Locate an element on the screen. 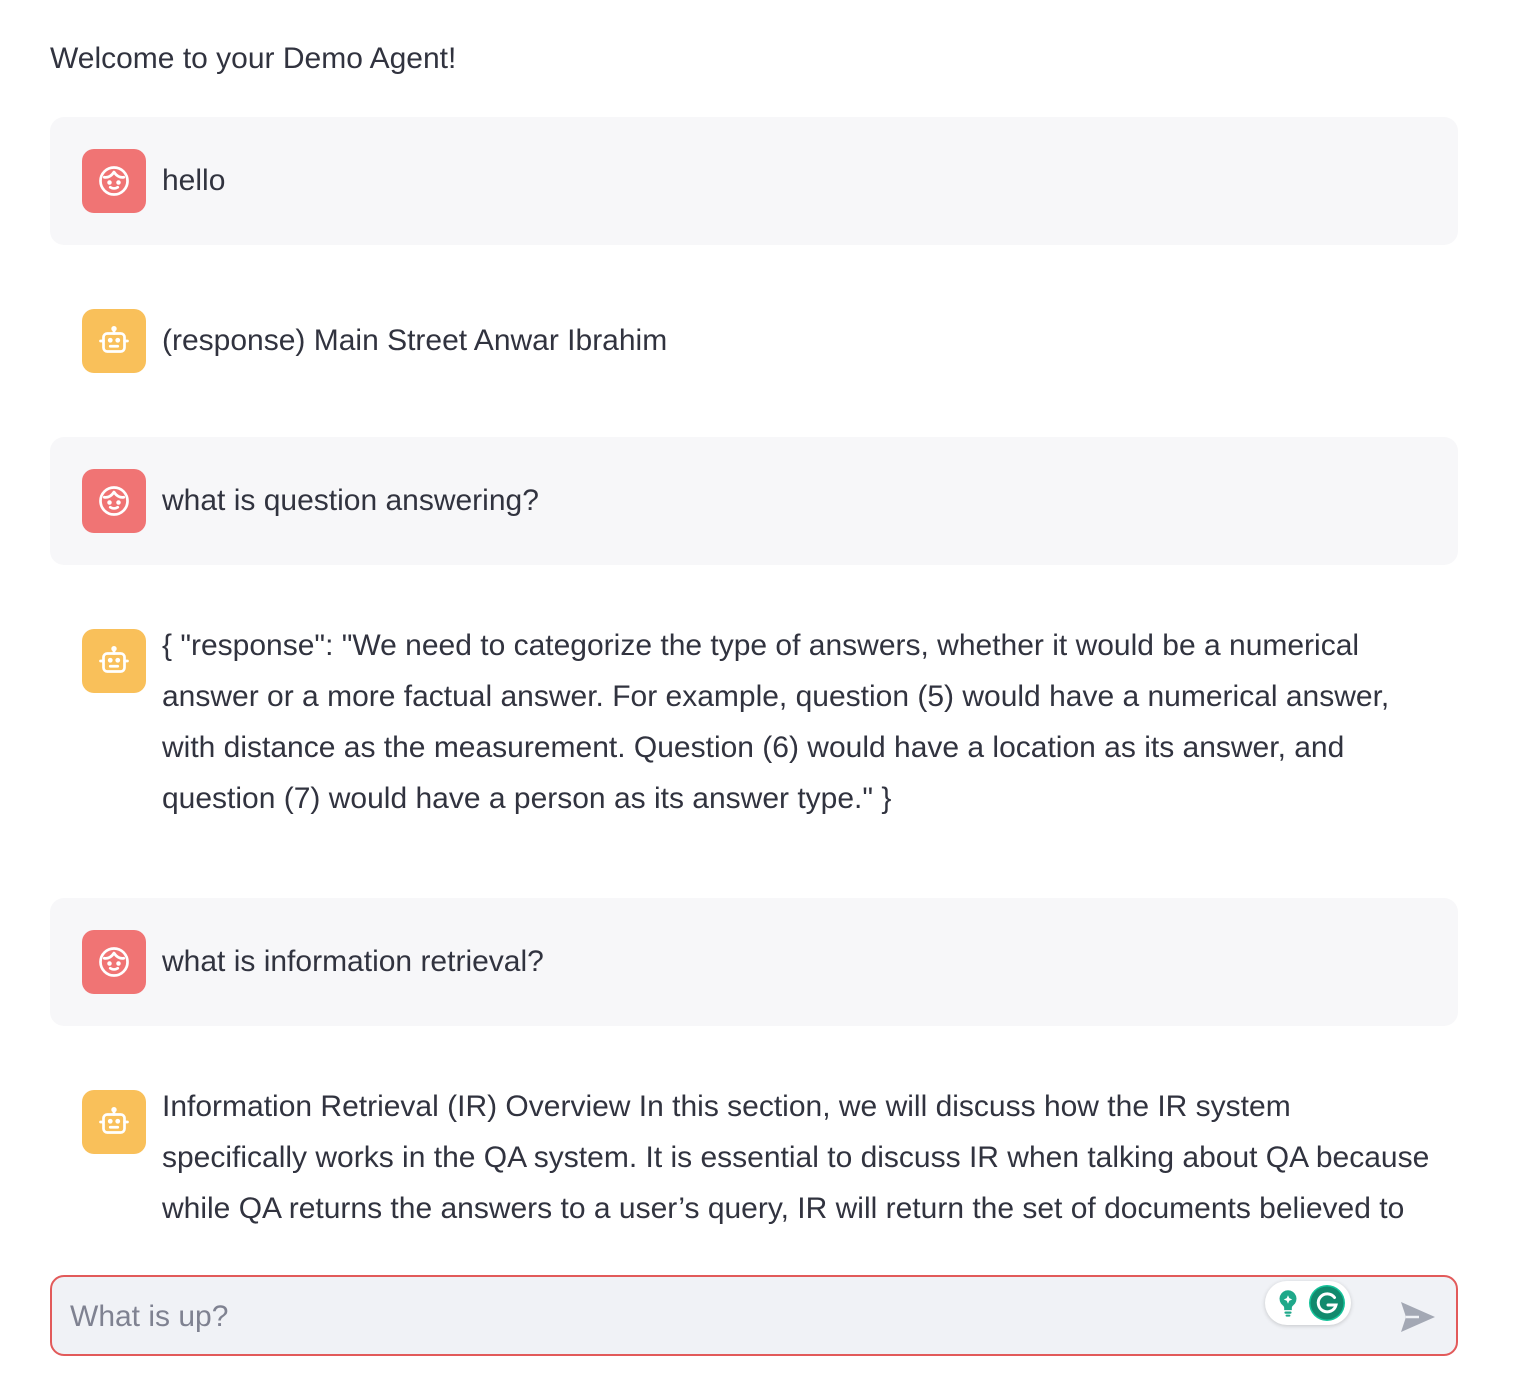 This screenshot has height=1384, width=1526. grammarly-widget is located at coordinates (1308, 1303).